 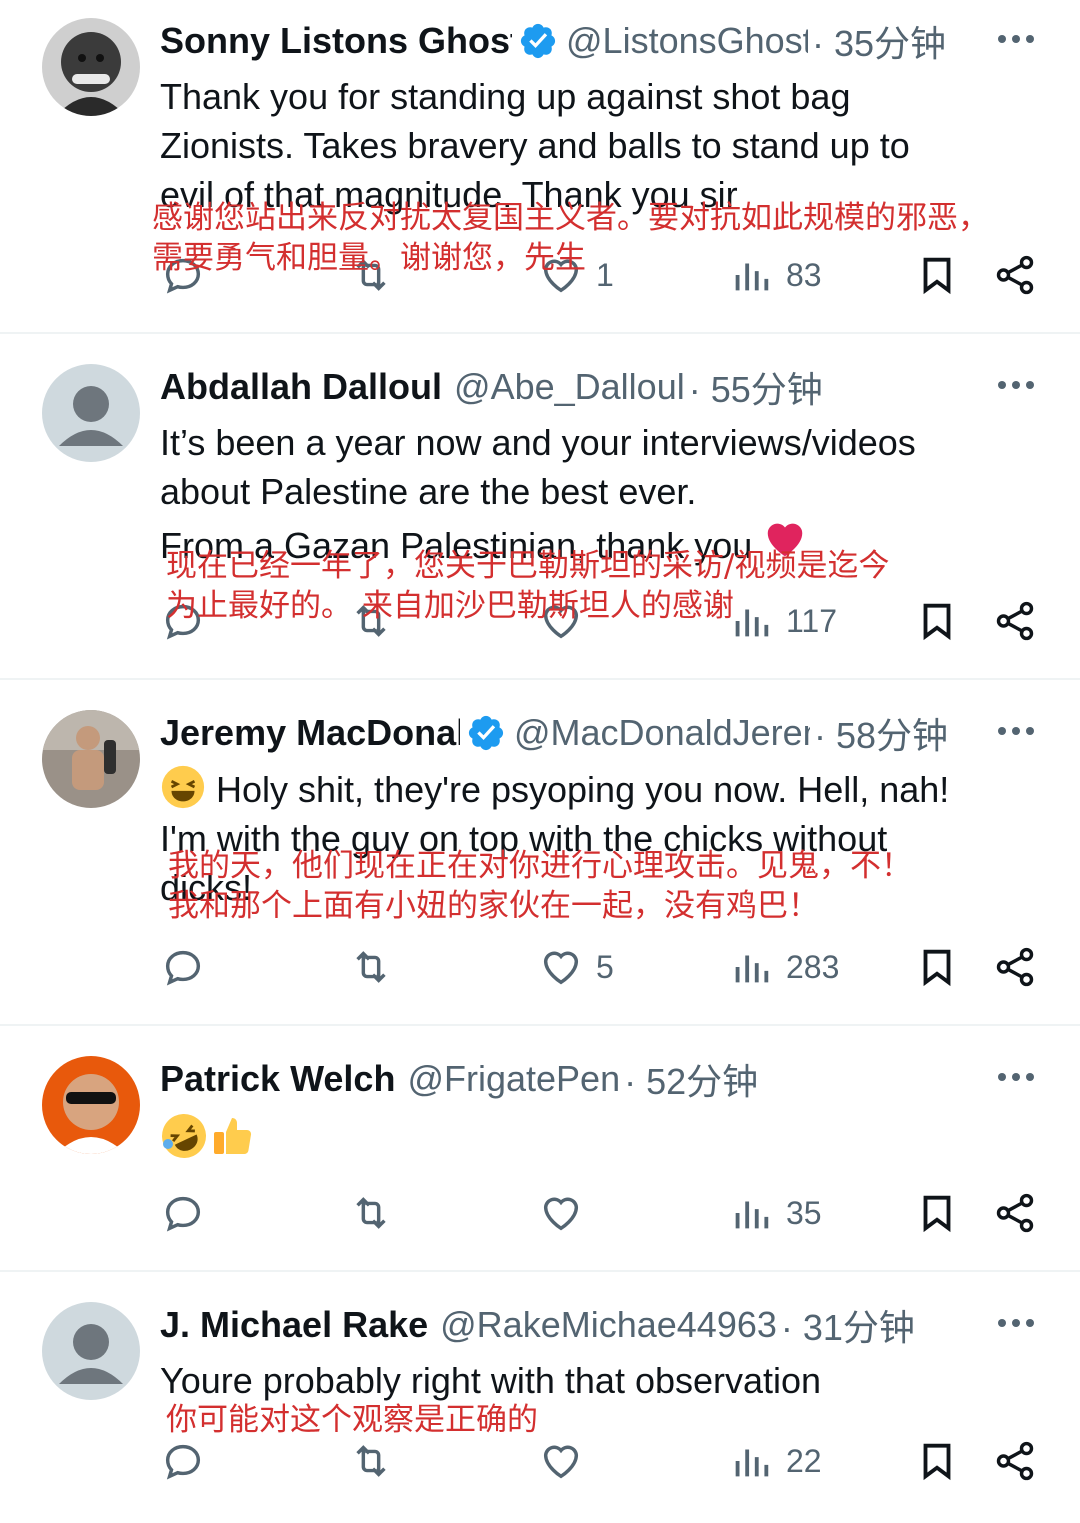 What do you see at coordinates (605, 966) in the screenshot?
I see `like-count: 5` at bounding box center [605, 966].